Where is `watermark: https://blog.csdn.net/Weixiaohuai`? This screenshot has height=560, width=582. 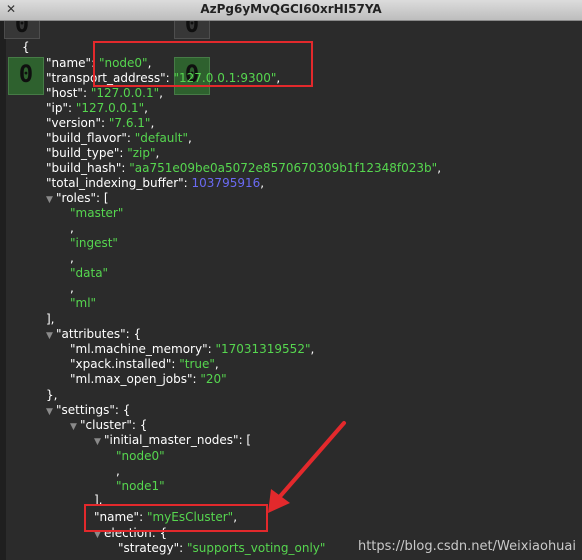 watermark: https://blog.csdn.net/Weixiaohuai is located at coordinates (466, 546).